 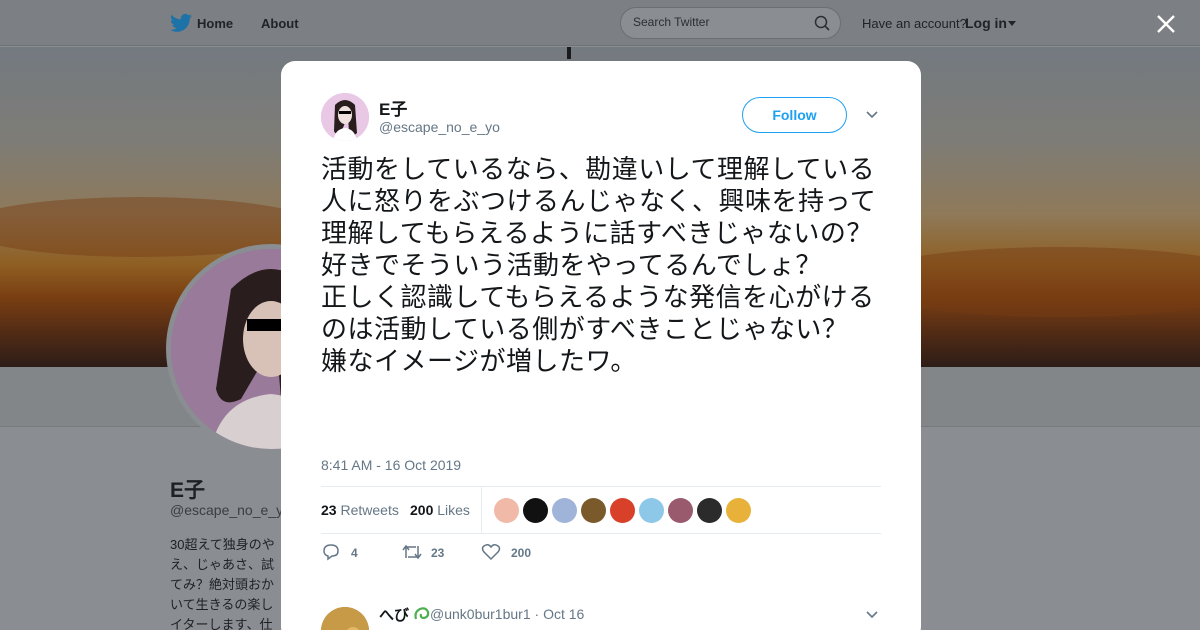 What do you see at coordinates (822, 23) in the screenshot?
I see `search-icon` at bounding box center [822, 23].